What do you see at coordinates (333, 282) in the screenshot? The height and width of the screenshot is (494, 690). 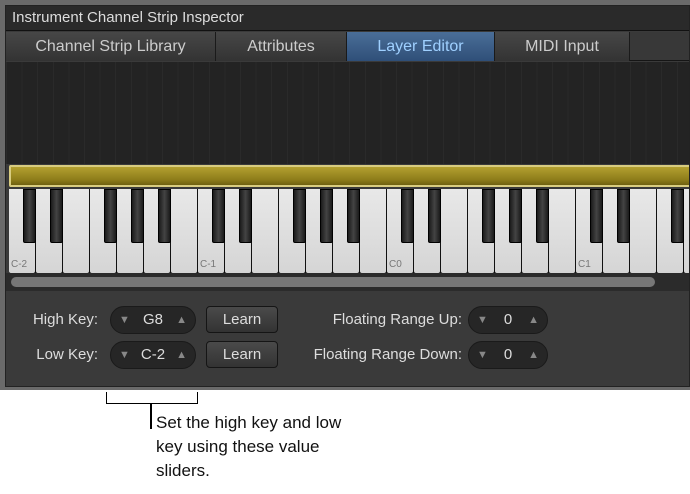 I see `scrollbar-thumb` at bounding box center [333, 282].